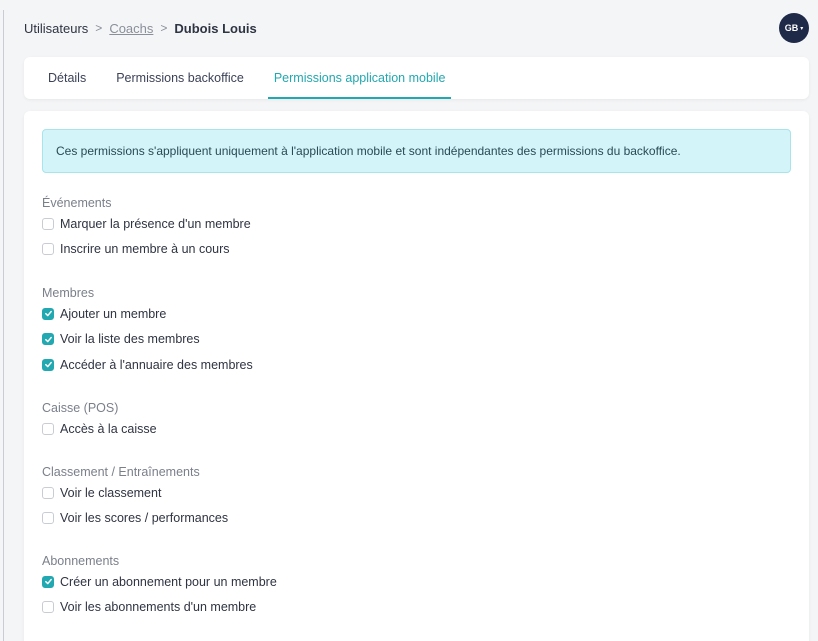  What do you see at coordinates (113, 313) in the screenshot?
I see `permission-label: Ajouter un membre` at bounding box center [113, 313].